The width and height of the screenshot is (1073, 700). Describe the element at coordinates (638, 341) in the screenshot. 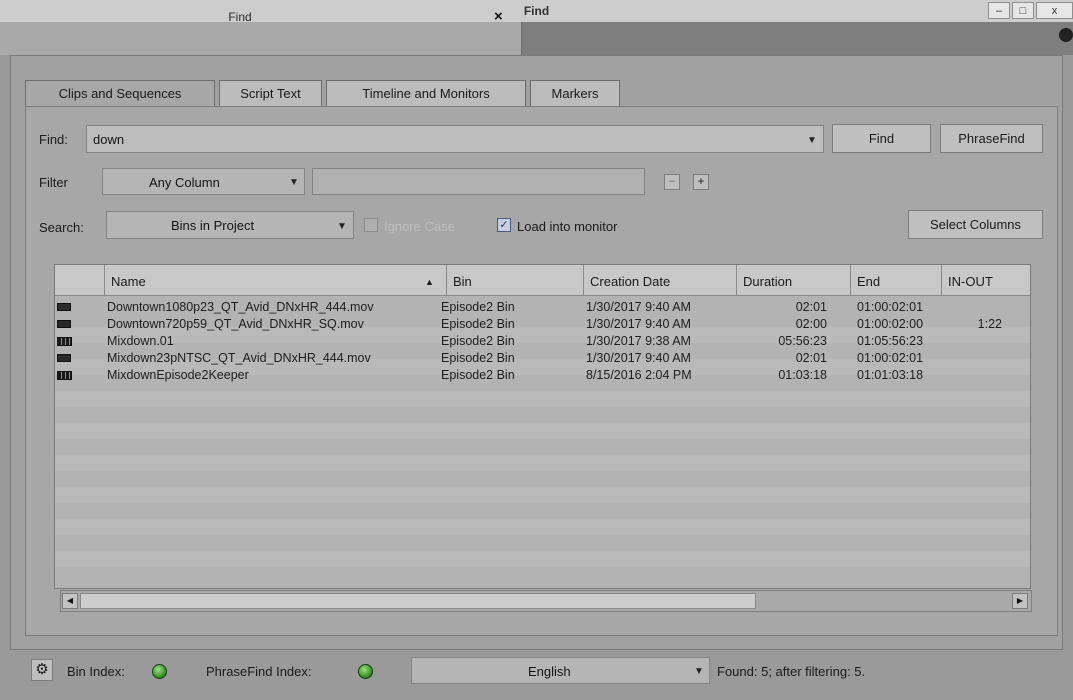

I see `cell-creation-date: 1/30/2017 9:38 AM` at that location.